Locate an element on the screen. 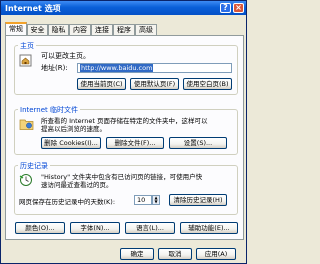 The width and height of the screenshot is (320, 264). homepage-address-value: http://www.baidu.com is located at coordinates (117, 68).